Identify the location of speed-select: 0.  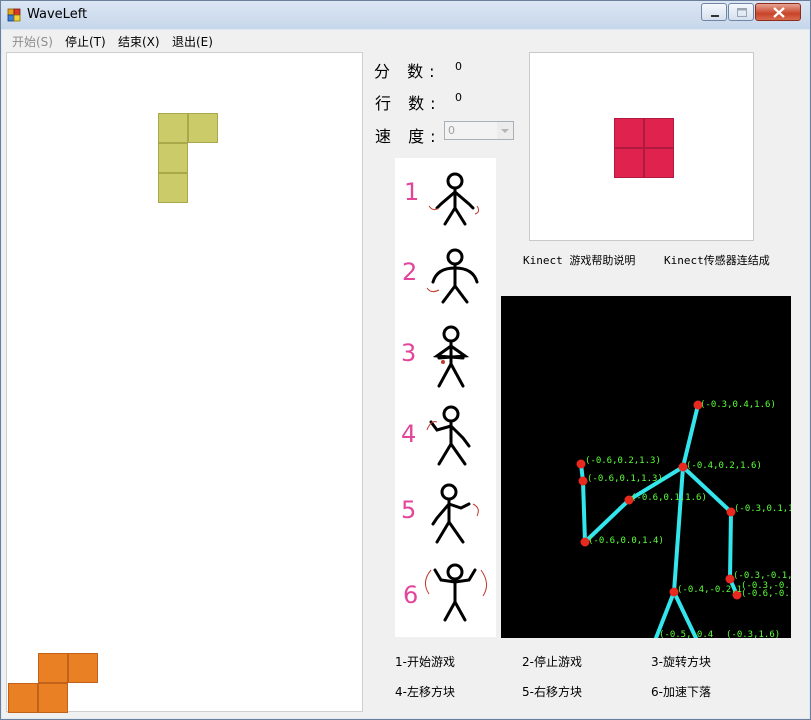
(479, 130).